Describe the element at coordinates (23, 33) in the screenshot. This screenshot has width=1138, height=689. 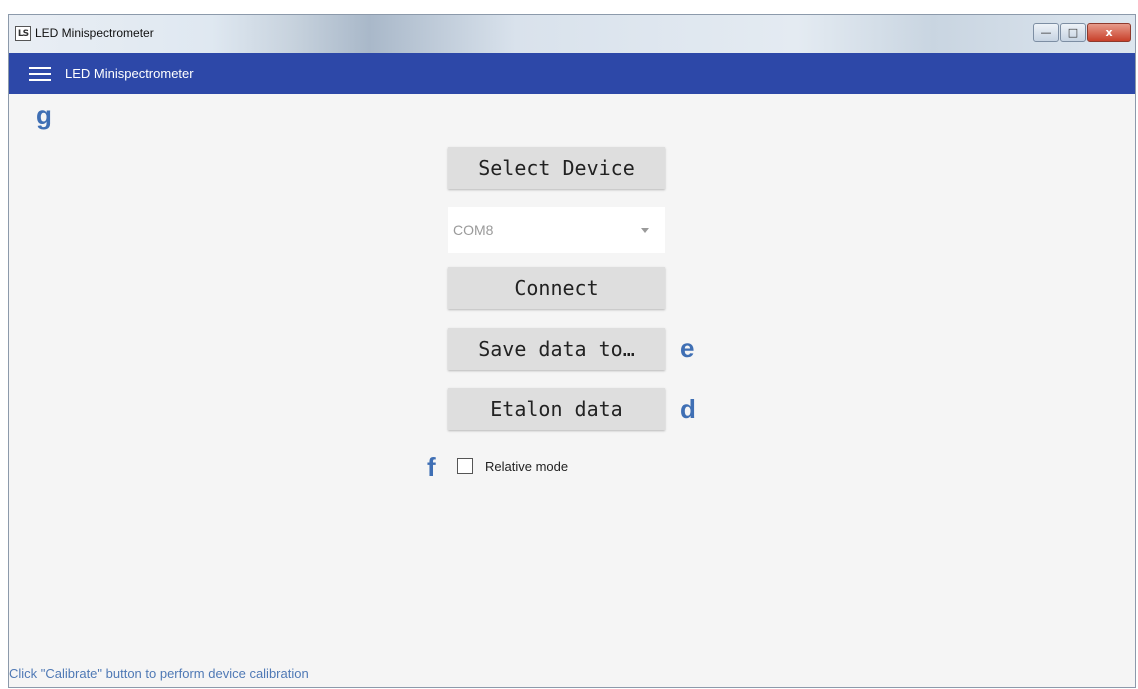
I see `app-icon: LS` at that location.